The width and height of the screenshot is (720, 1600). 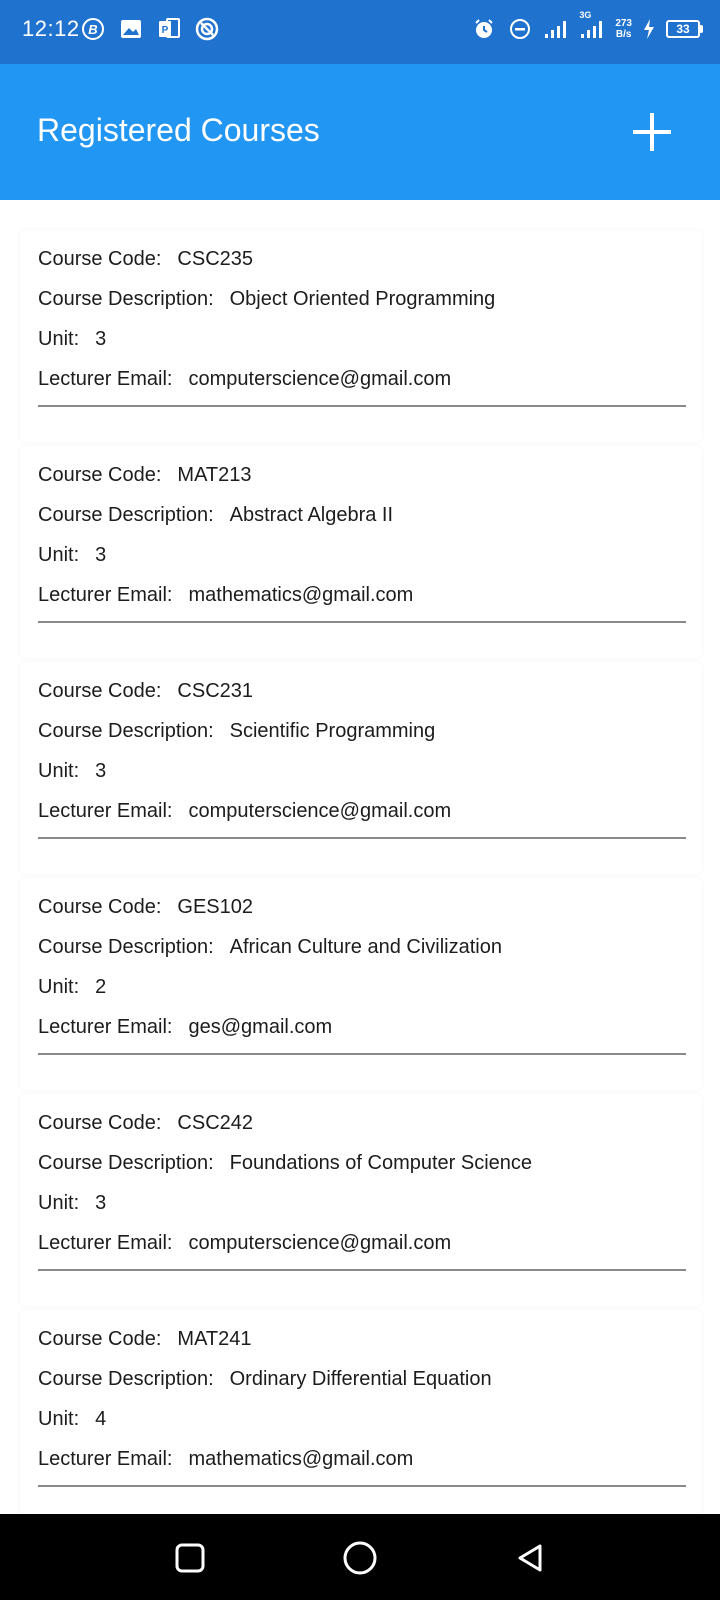 I want to click on course-code-value: MAT213, so click(x=214, y=475).